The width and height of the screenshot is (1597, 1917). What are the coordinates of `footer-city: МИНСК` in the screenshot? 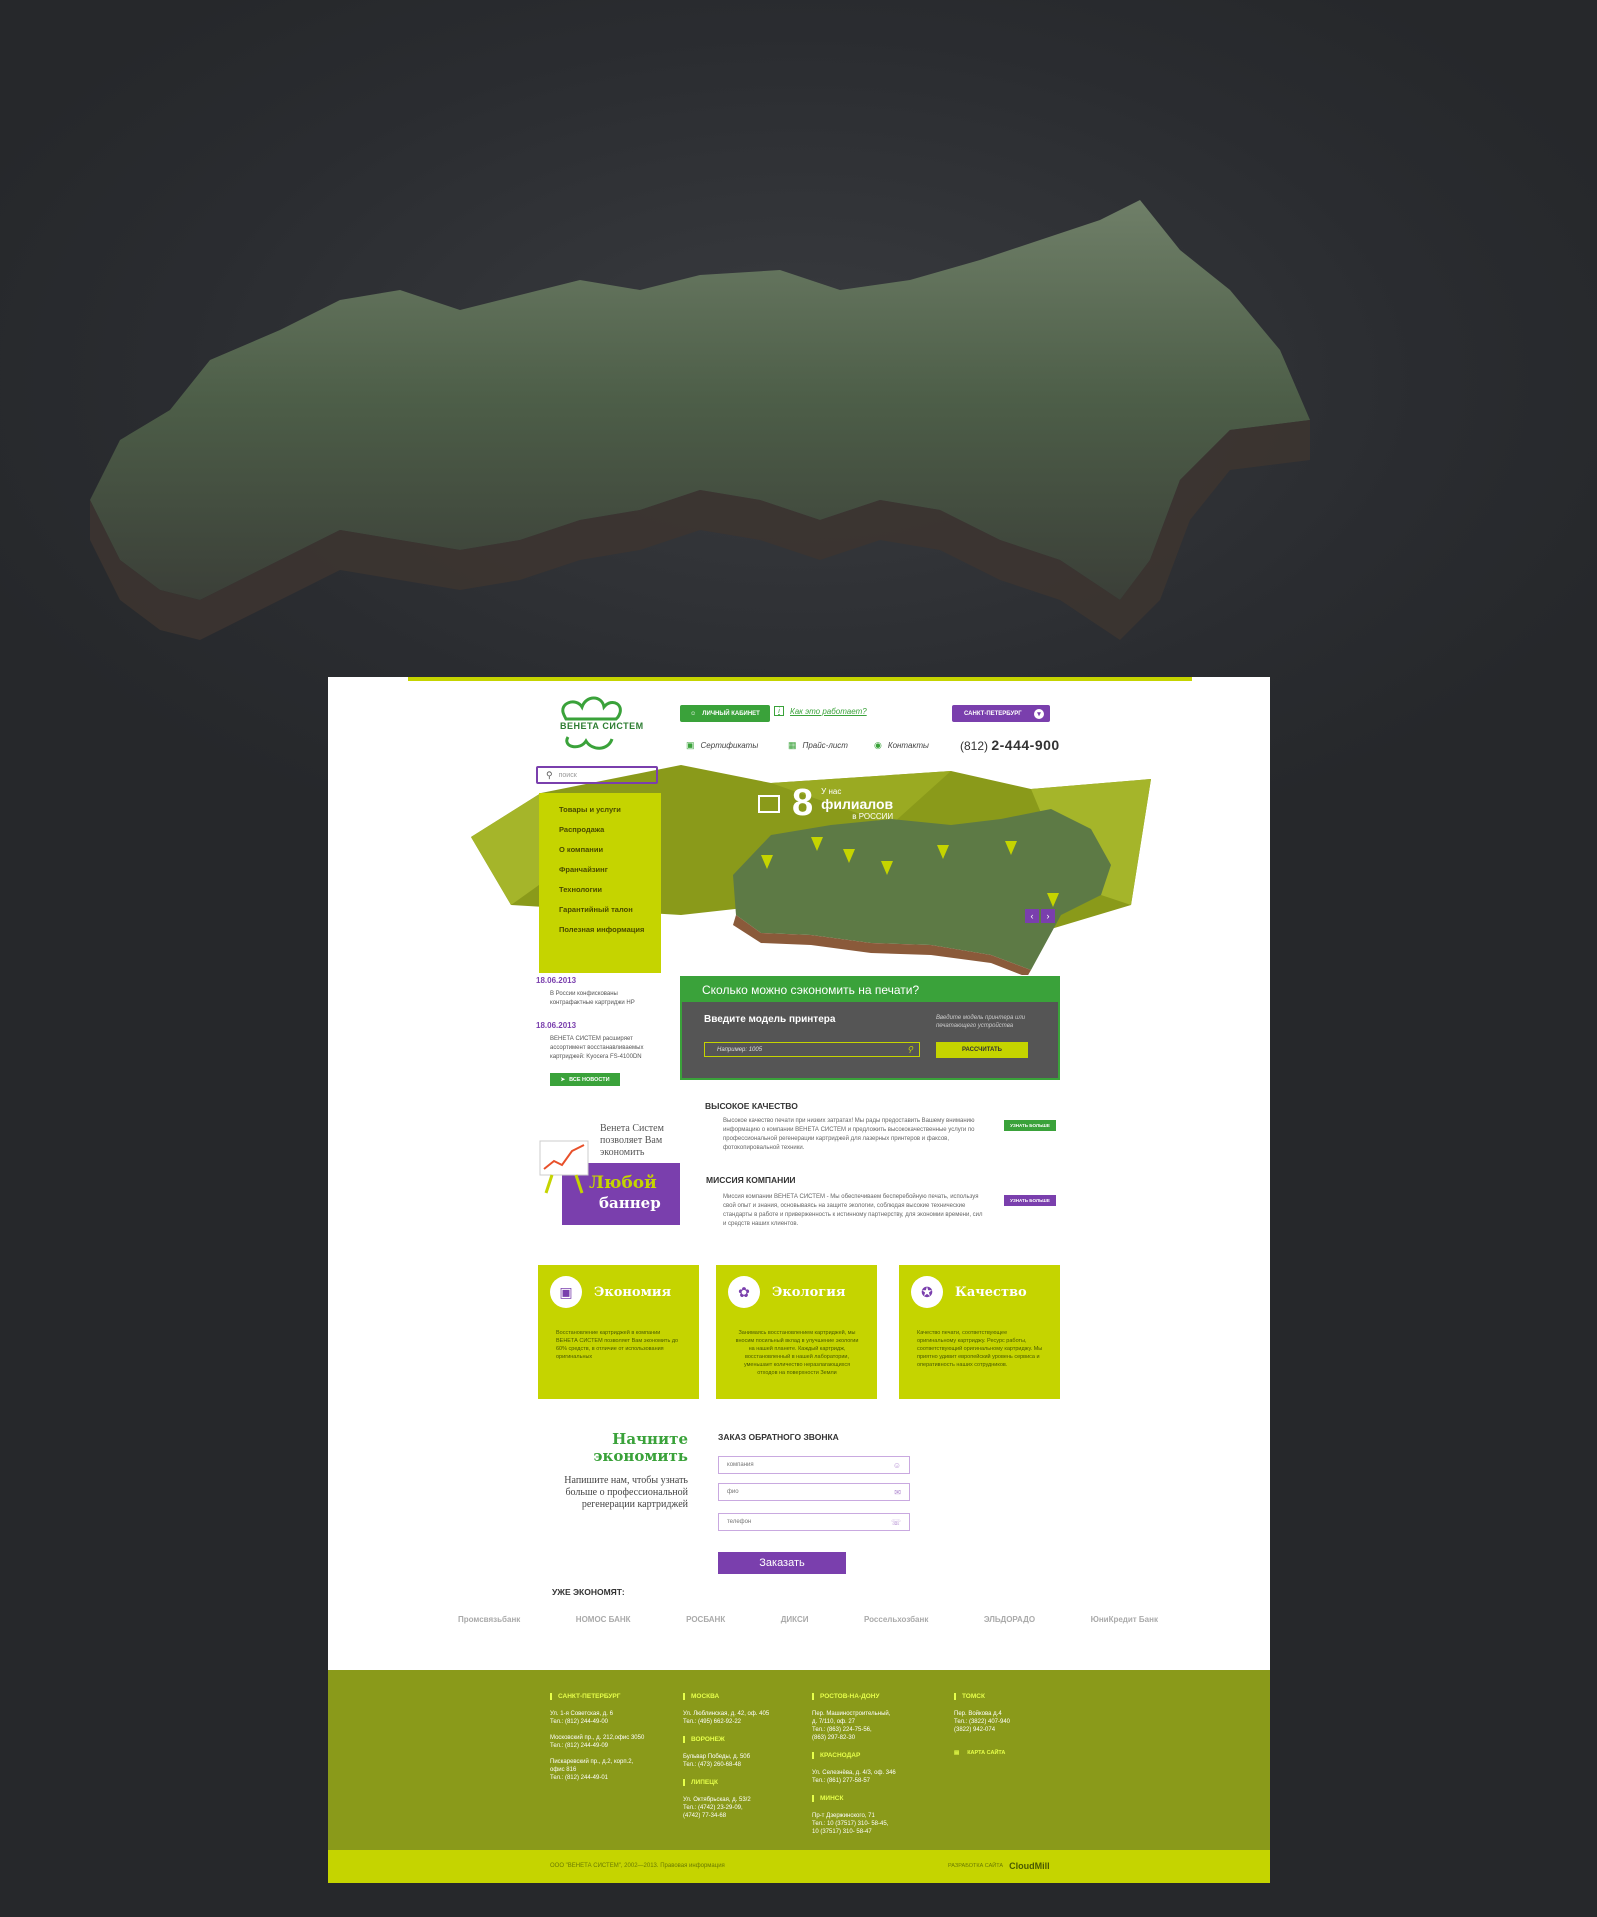 It's located at (854, 1798).